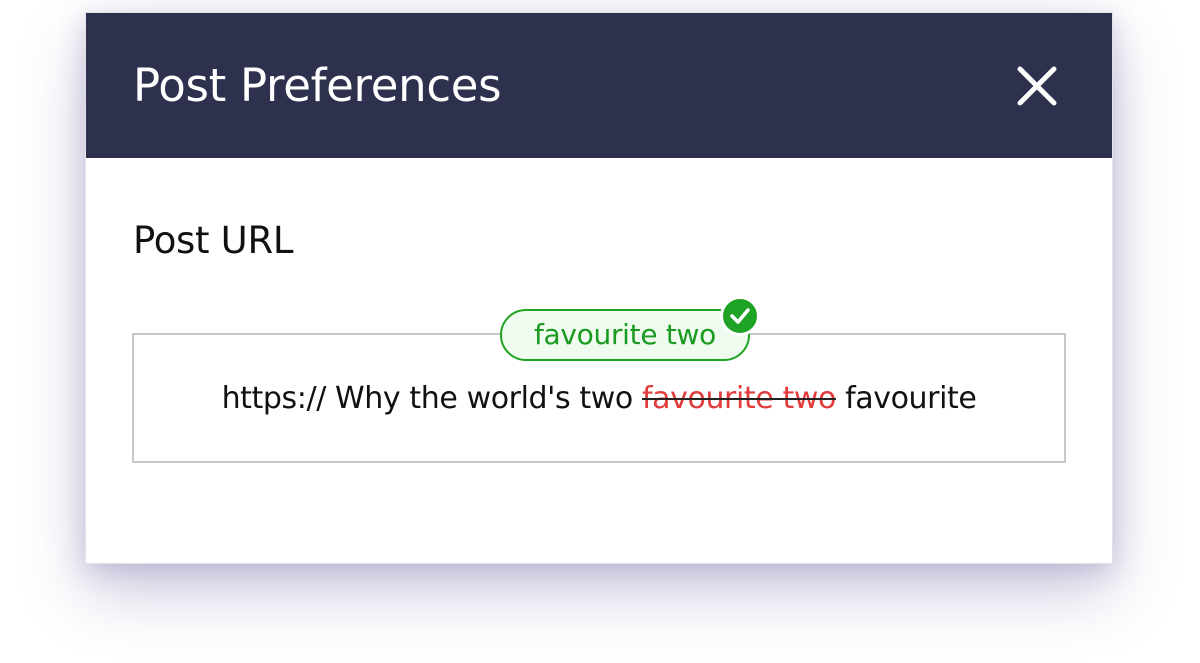 This screenshot has width=1200, height=663. I want to click on post-url-label: Post URL, so click(213, 240).